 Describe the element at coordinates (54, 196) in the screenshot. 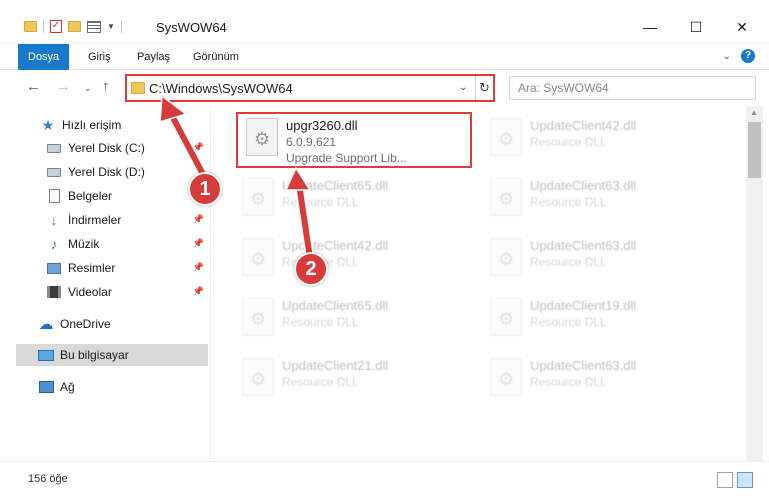

I see `document-icon` at that location.